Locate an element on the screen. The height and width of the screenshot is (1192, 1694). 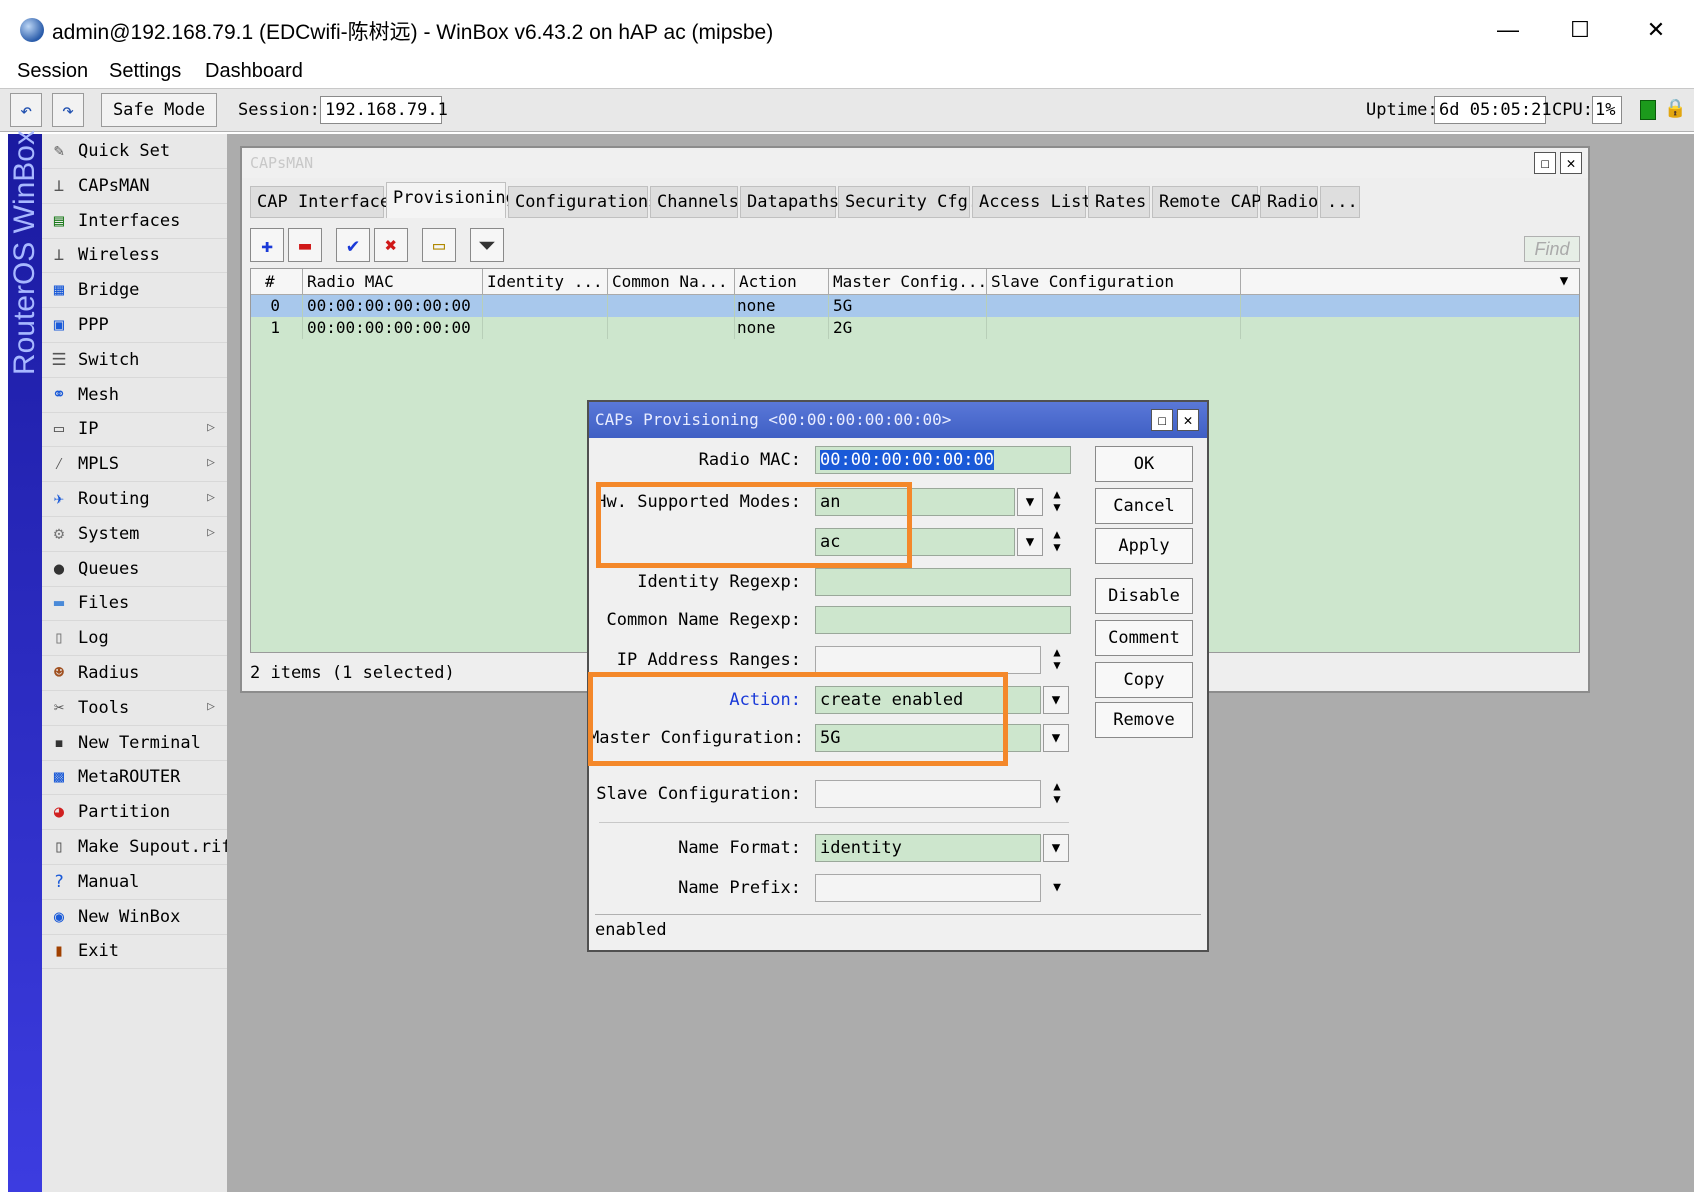
table-row: 0 00:00:00:00:00:00 none 5G is located at coordinates (915, 306).